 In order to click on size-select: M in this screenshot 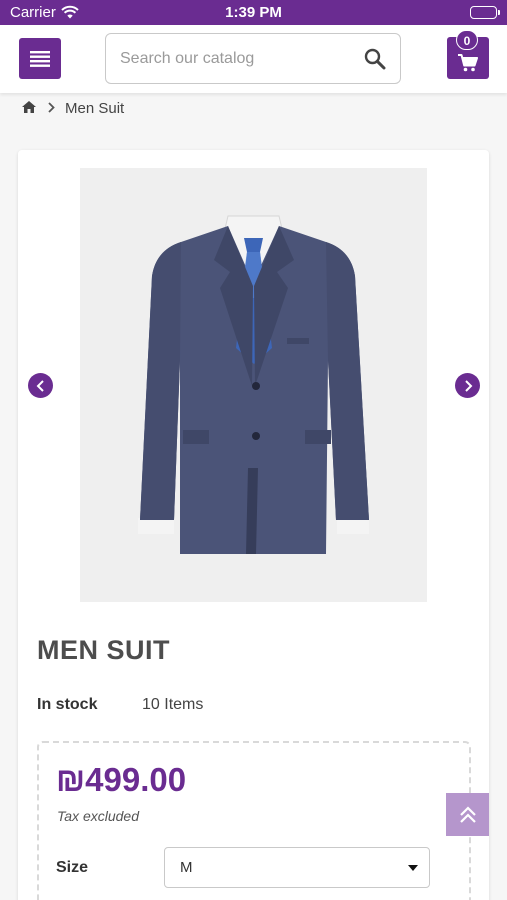, I will do `click(297, 867)`.